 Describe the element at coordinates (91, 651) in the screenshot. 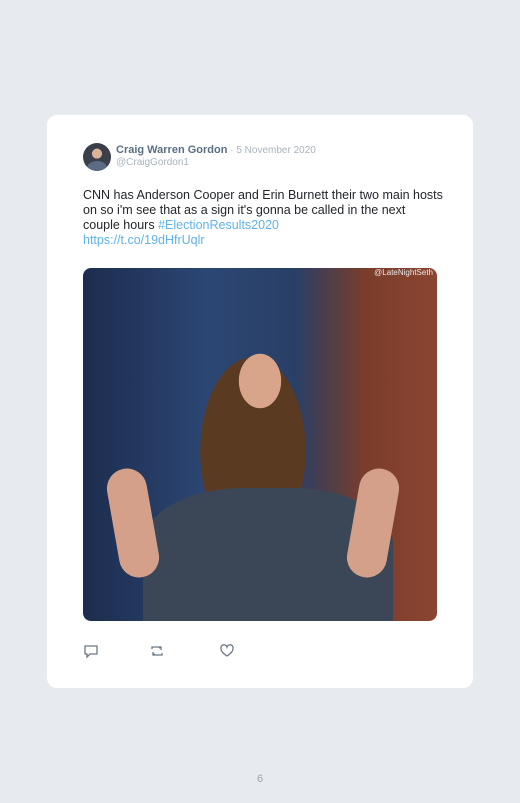

I see `reply-icon` at that location.